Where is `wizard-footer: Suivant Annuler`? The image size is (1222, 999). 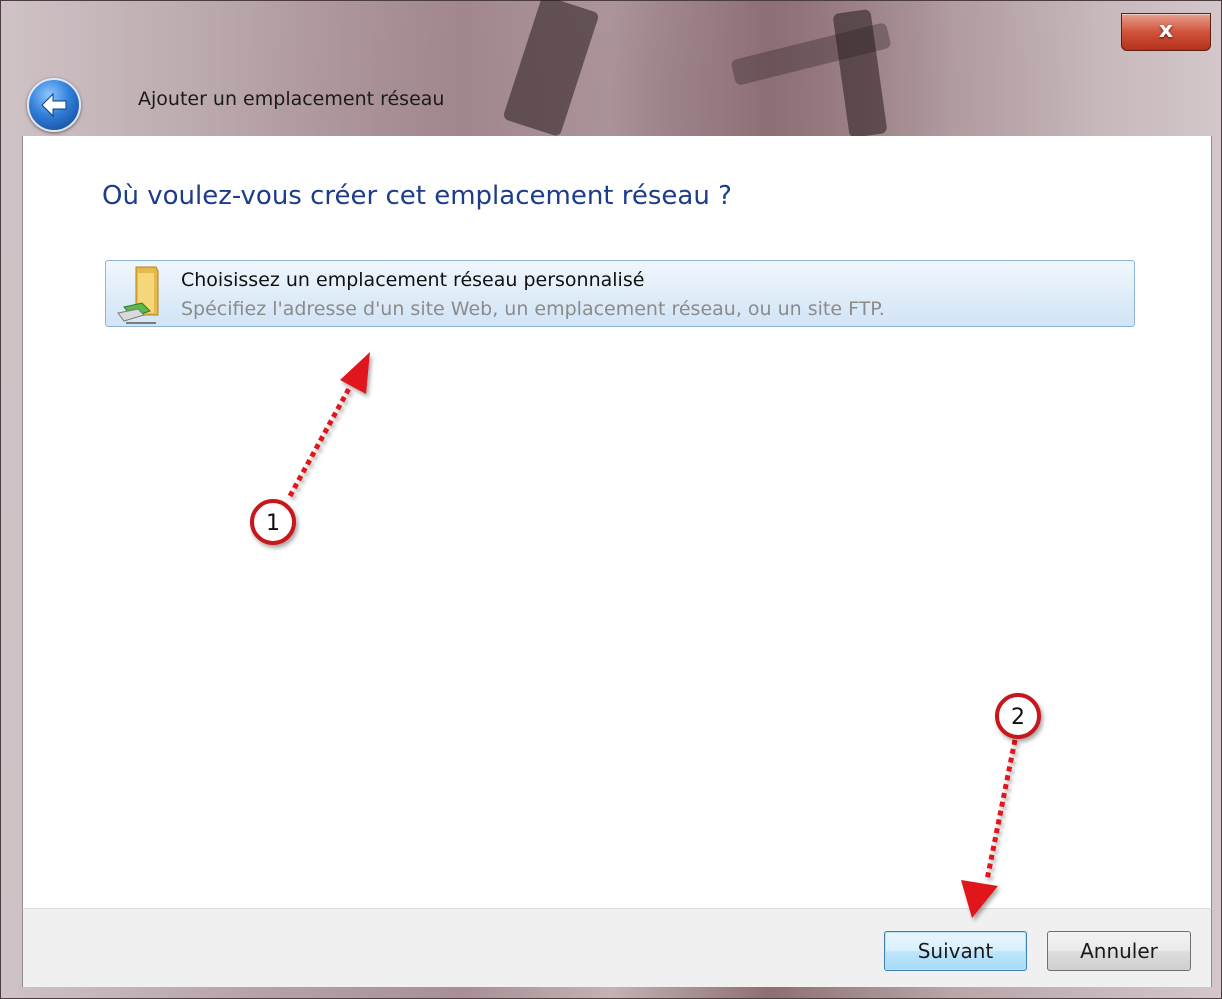
wizard-footer: Suivant Annuler is located at coordinates (617, 947).